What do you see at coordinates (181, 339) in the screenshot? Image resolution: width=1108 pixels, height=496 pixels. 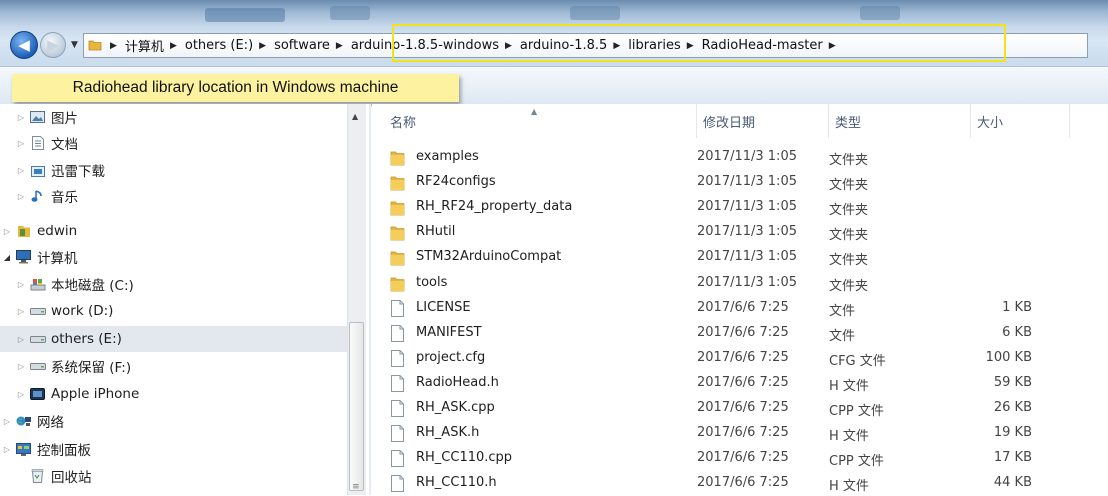 I see `sidebar-item-drive-e: ▷ others (E:)` at bounding box center [181, 339].